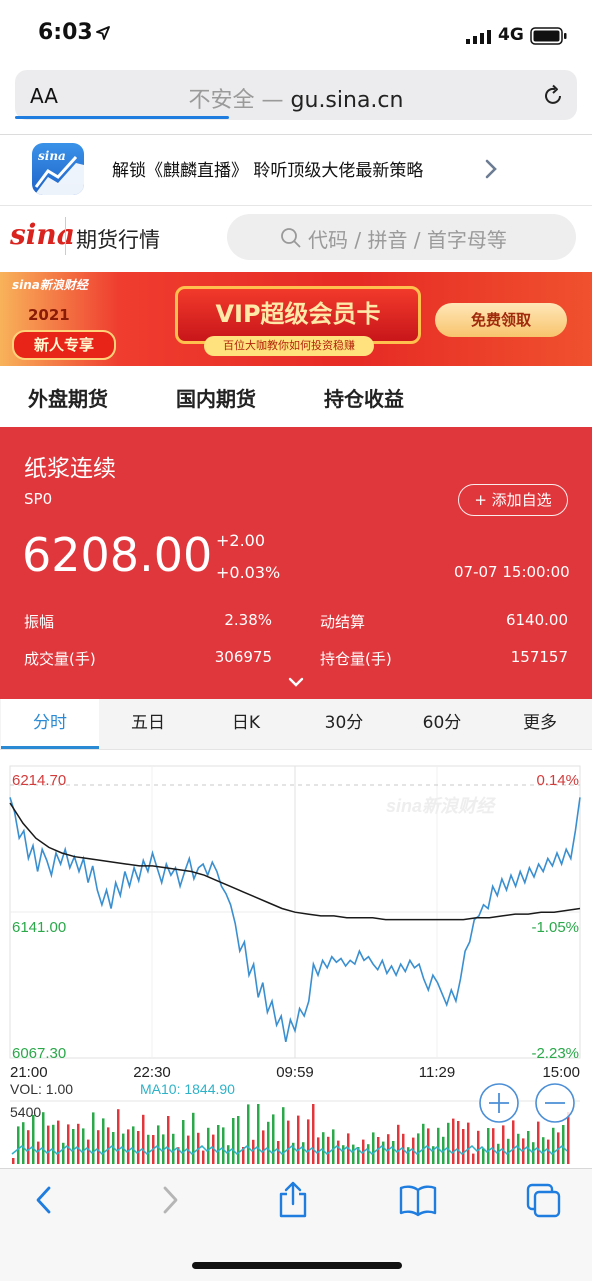 The height and width of the screenshot is (1281, 592). Describe the element at coordinates (296, 682) in the screenshot. I see `chevron-down-icon` at that location.